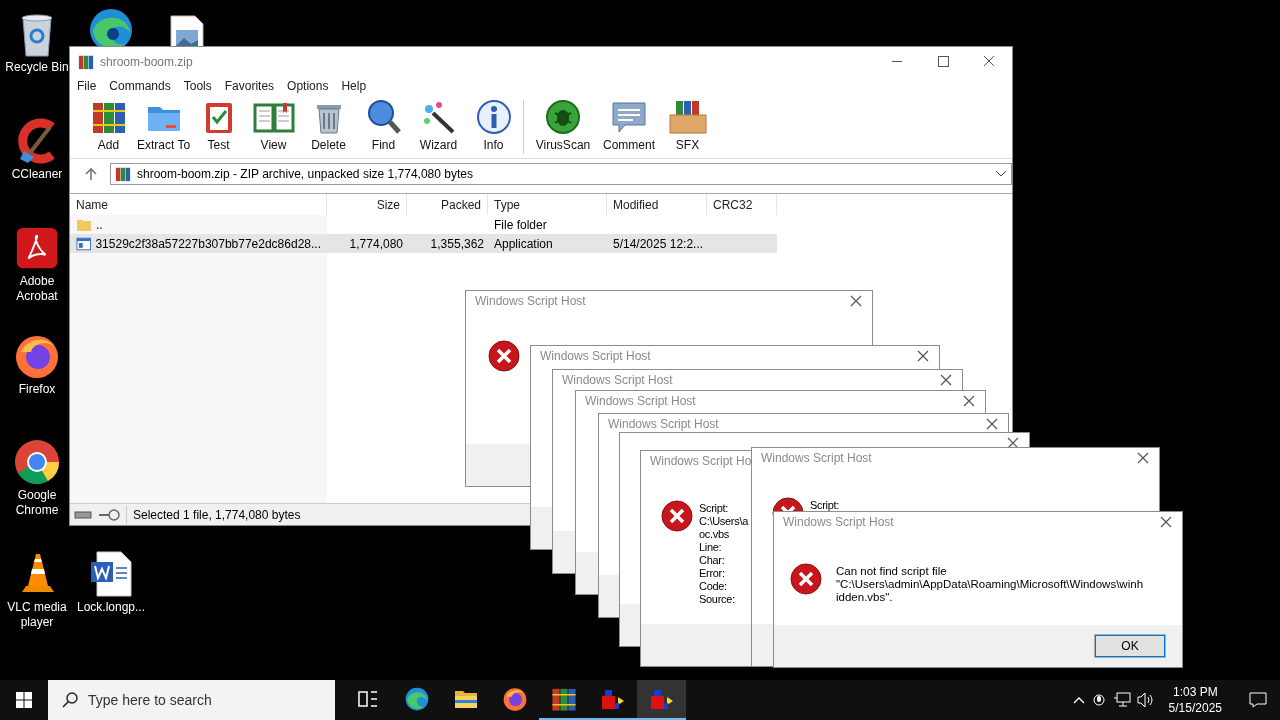 Image resolution: width=1280 pixels, height=720 pixels. What do you see at coordinates (717, 599) in the screenshot?
I see `error-detail: Source:` at bounding box center [717, 599].